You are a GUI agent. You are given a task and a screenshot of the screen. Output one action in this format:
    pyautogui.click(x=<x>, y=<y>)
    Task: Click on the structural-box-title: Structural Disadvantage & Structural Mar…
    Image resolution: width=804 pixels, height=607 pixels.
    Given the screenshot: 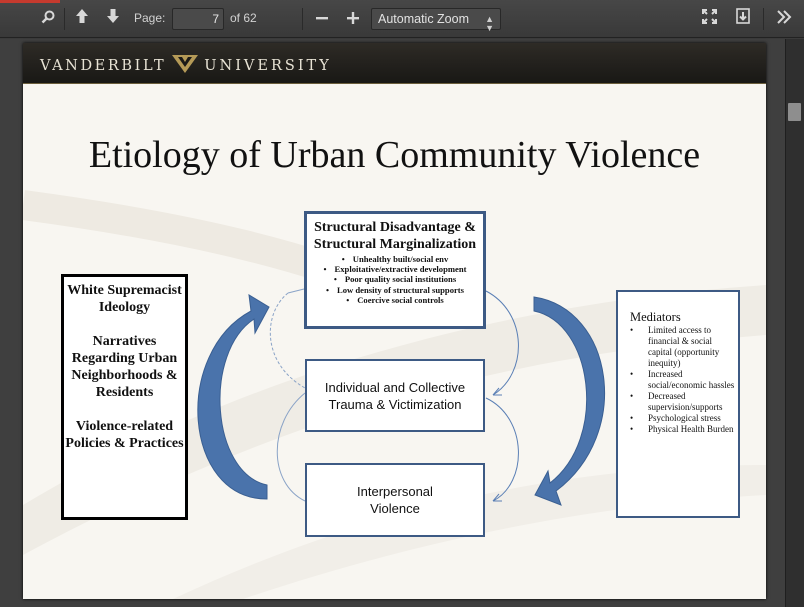 What is the action you would take?
    pyautogui.click(x=395, y=236)
    